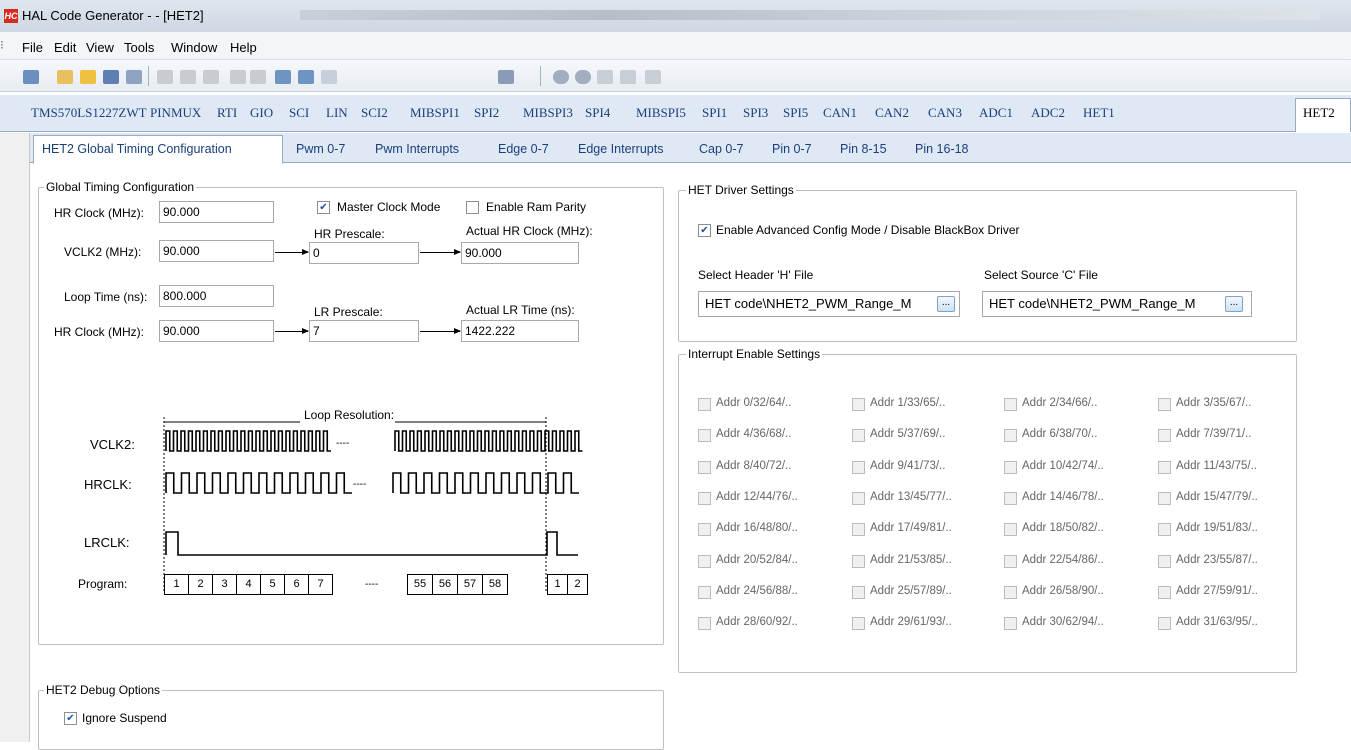 This screenshot has width=1351, height=750. I want to click on forward-icon, so click(583, 77).